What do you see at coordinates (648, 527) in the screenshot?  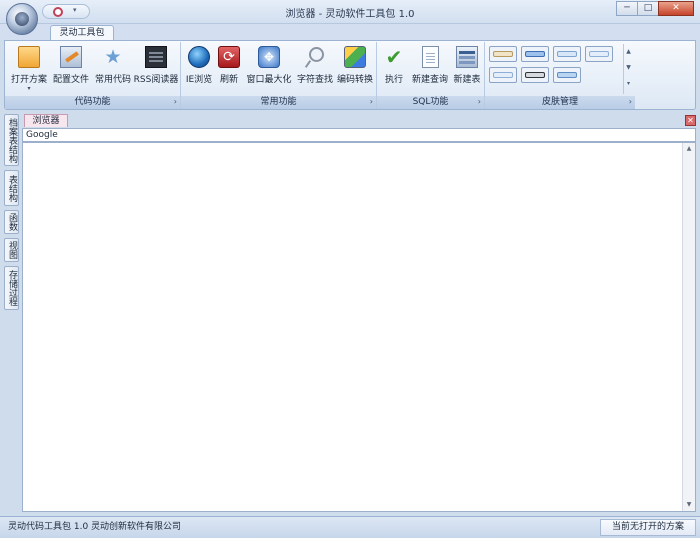 I see `status-solution: 当前无打开的方案` at bounding box center [648, 527].